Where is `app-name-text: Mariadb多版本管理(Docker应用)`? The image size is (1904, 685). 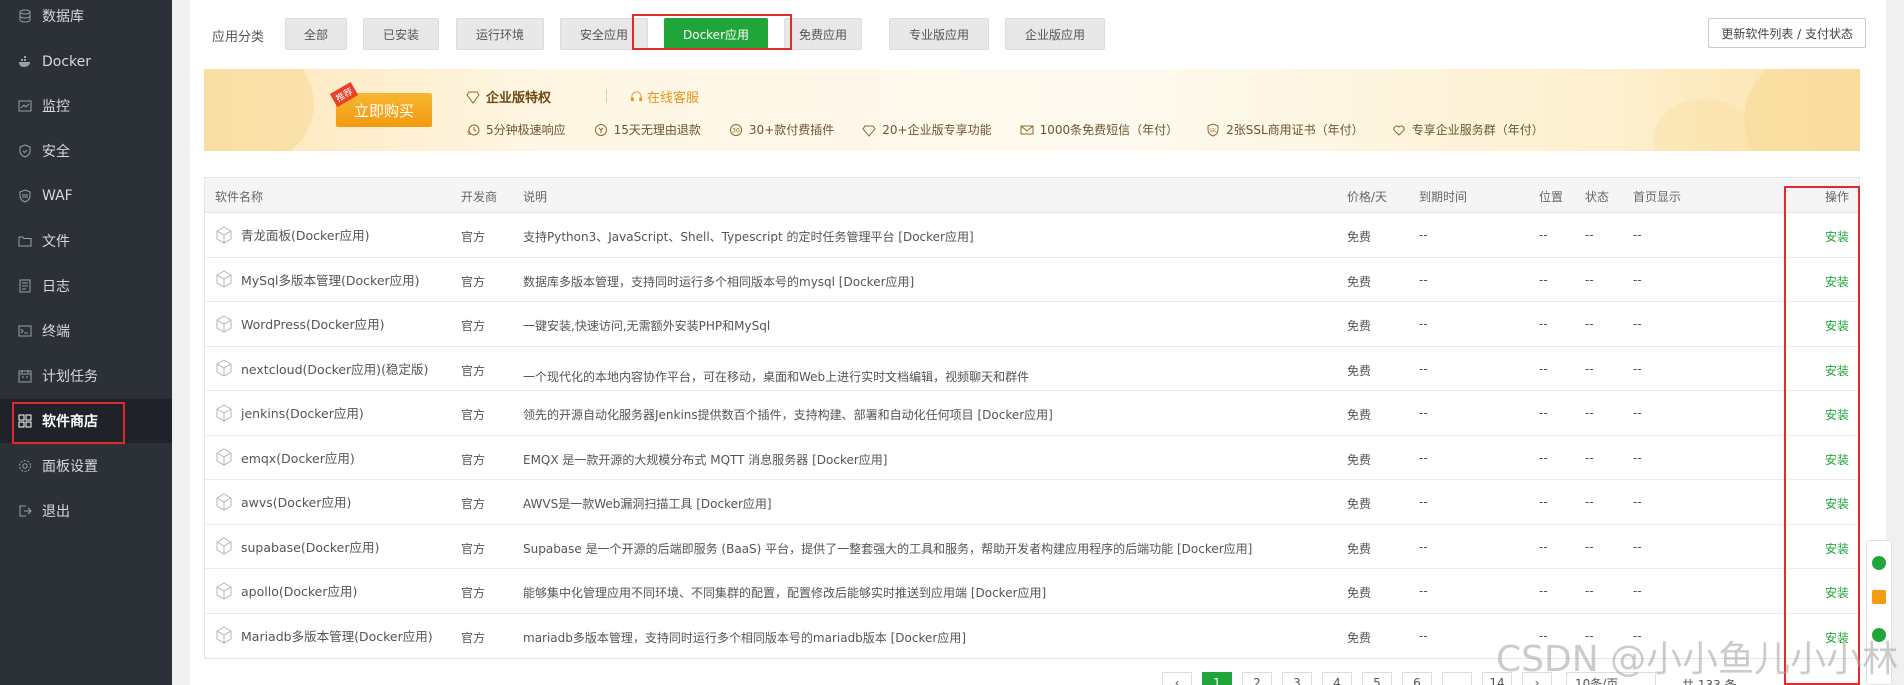
app-name-text: Mariadb多版本管理(Docker应用) is located at coordinates (337, 635).